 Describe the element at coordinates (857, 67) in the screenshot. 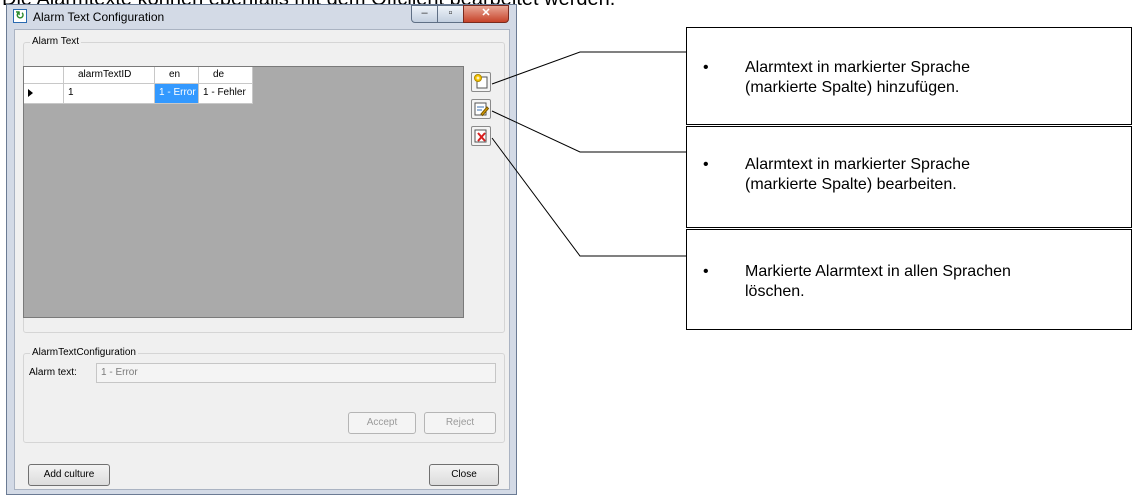

I see `callout-add-line1: Alarmtext in markierter Sprache` at that location.